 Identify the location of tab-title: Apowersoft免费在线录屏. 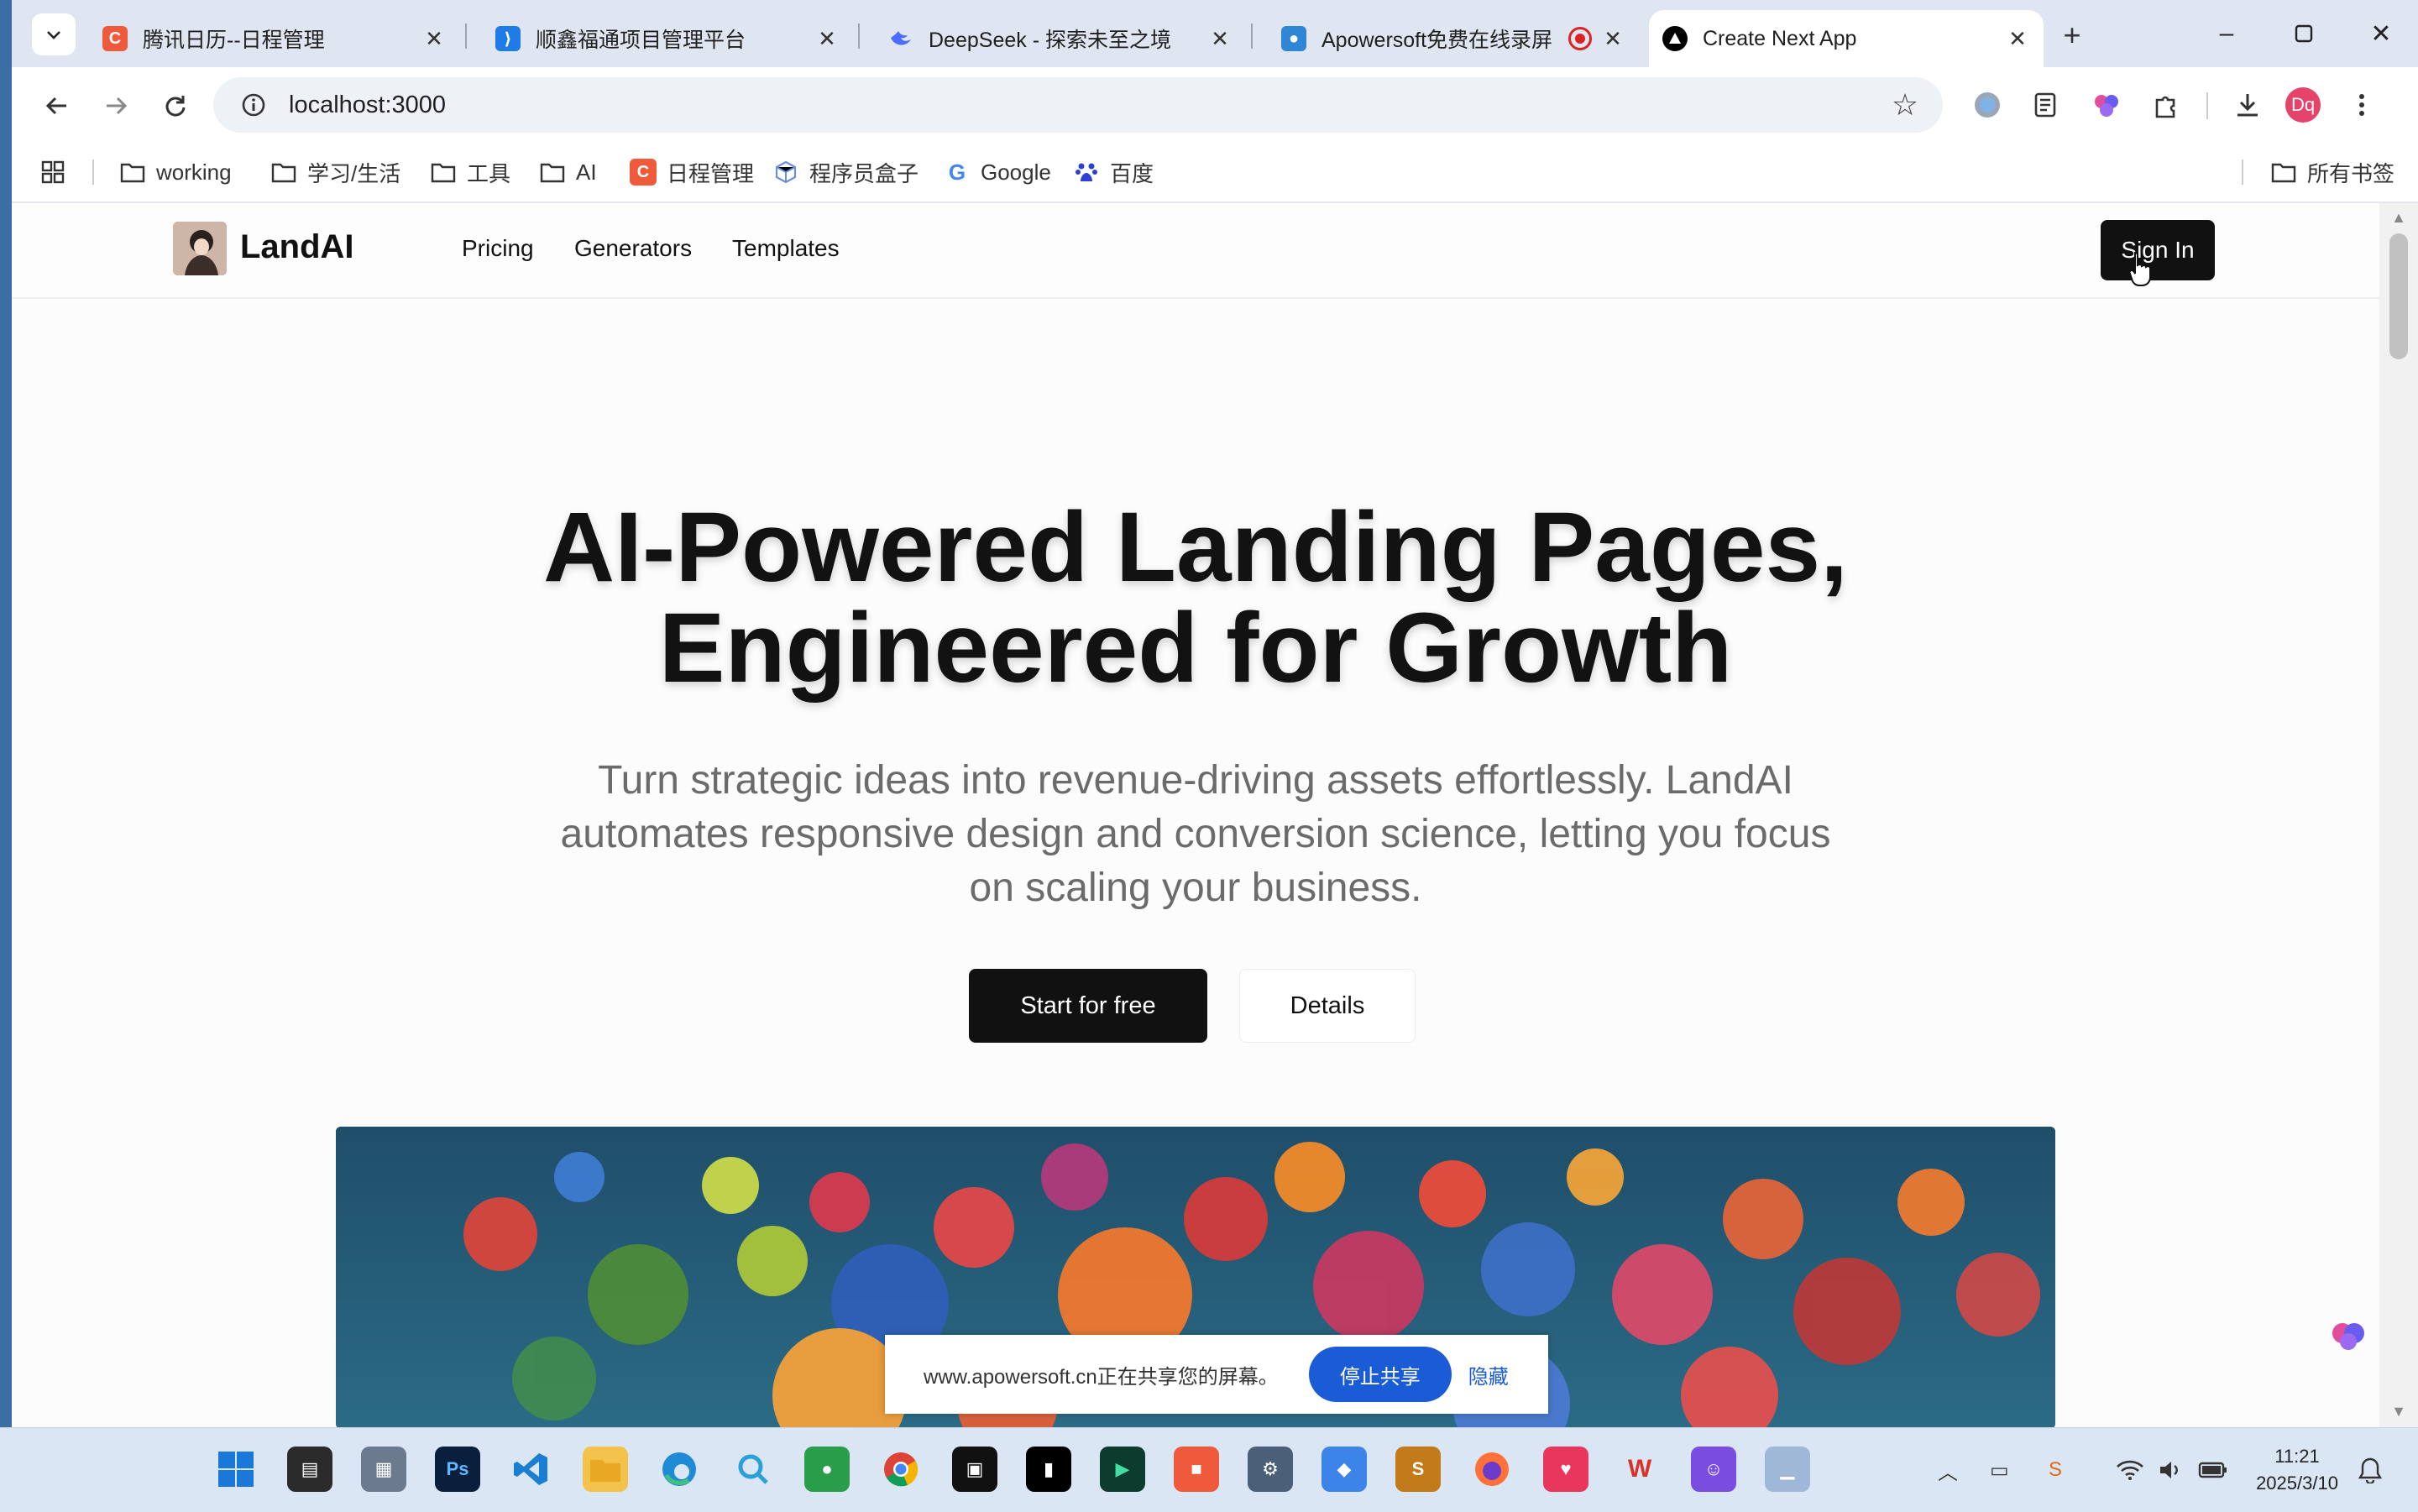
(1437, 40).